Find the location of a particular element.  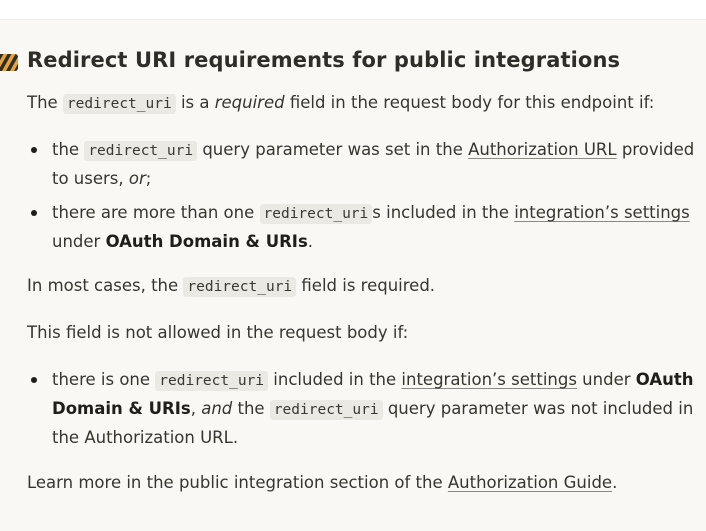

top-bar is located at coordinates (353, 9).